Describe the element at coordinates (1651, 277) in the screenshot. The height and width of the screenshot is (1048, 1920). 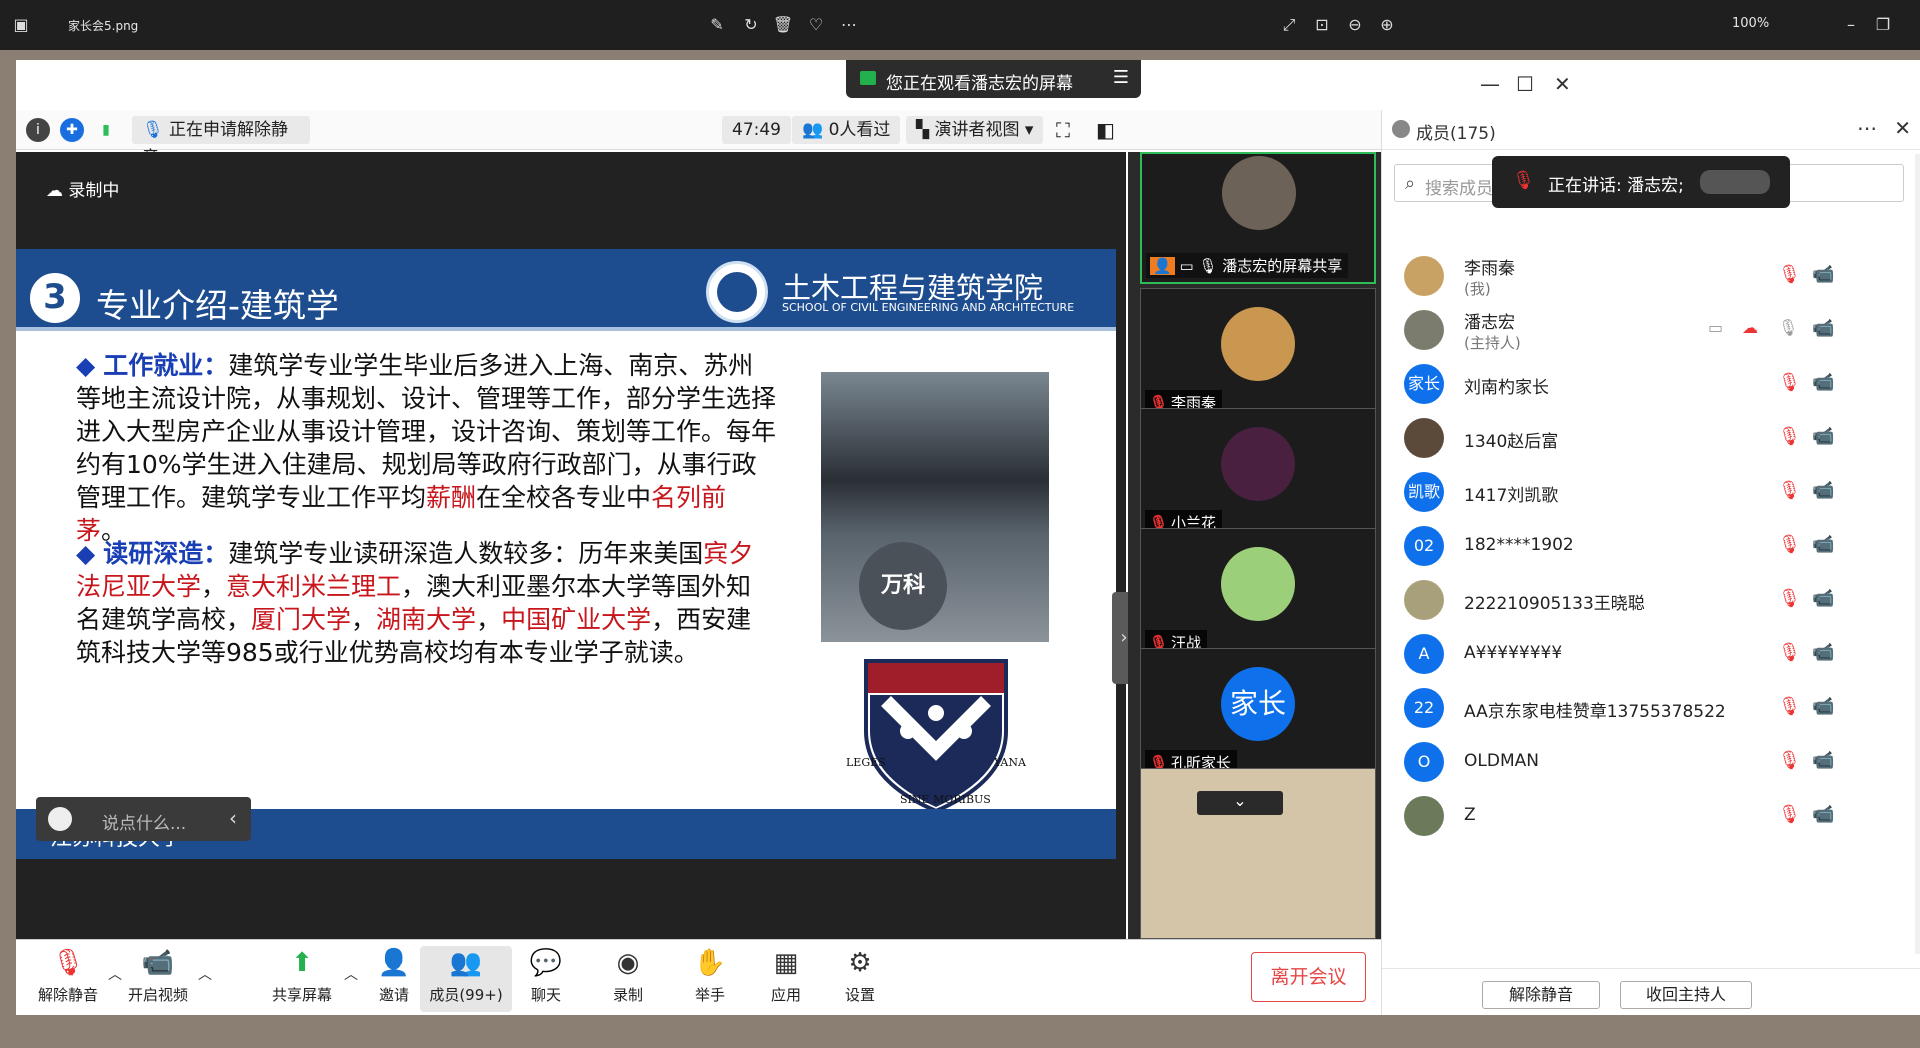
I see `member-row: 李雨秦 (我) 🎙 📹` at that location.